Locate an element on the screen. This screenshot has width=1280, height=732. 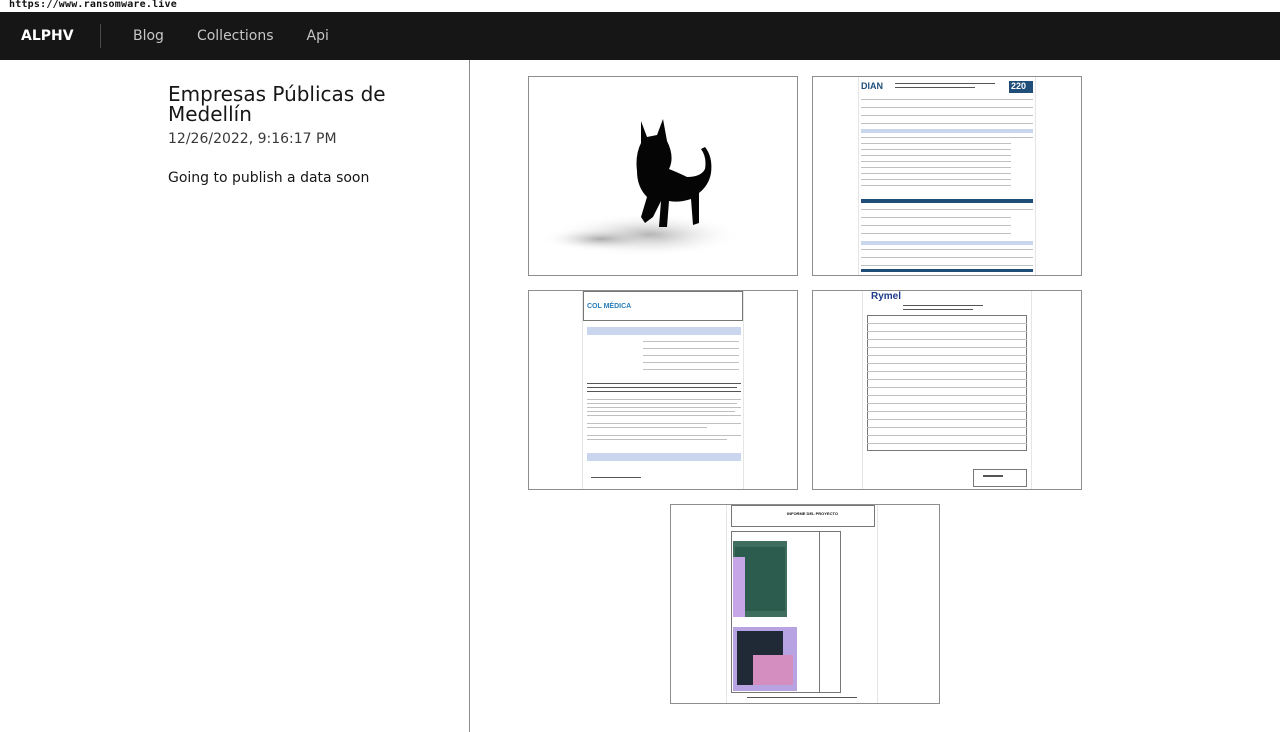
post-title: Empresas Públicas de Medellín is located at coordinates (277, 104).